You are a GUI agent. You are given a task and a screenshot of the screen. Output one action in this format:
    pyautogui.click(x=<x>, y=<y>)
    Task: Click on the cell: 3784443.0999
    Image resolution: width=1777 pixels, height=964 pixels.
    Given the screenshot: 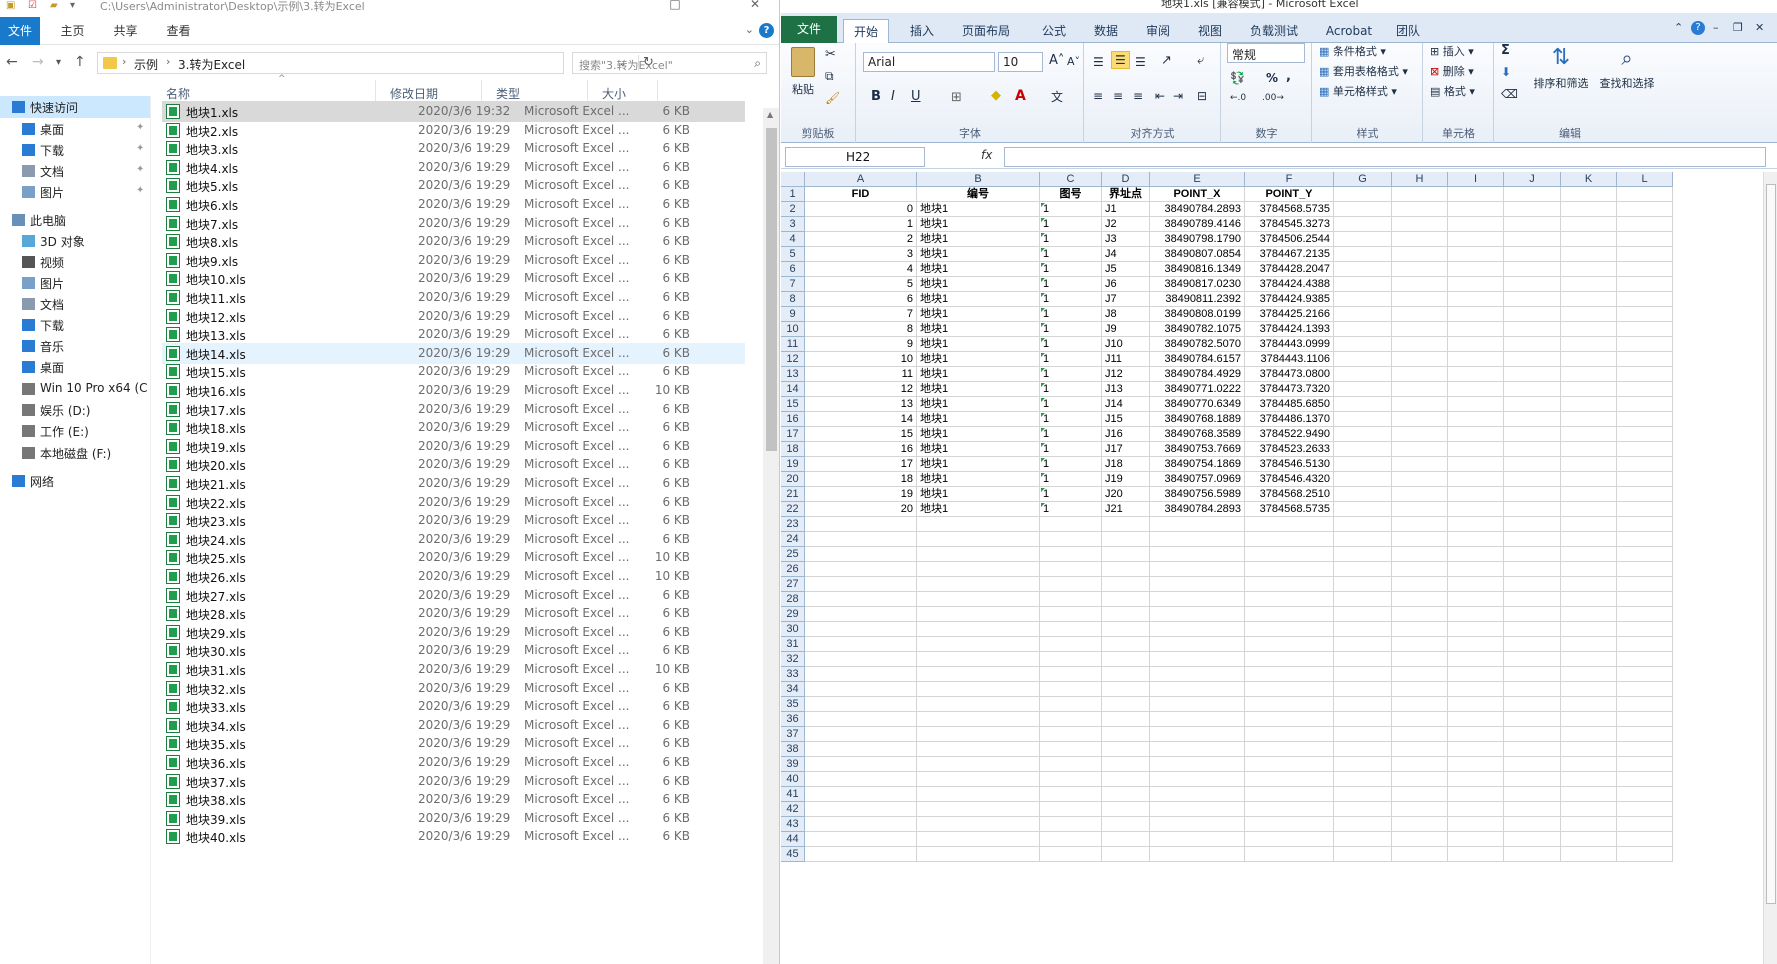 What is the action you would take?
    pyautogui.click(x=1289, y=344)
    